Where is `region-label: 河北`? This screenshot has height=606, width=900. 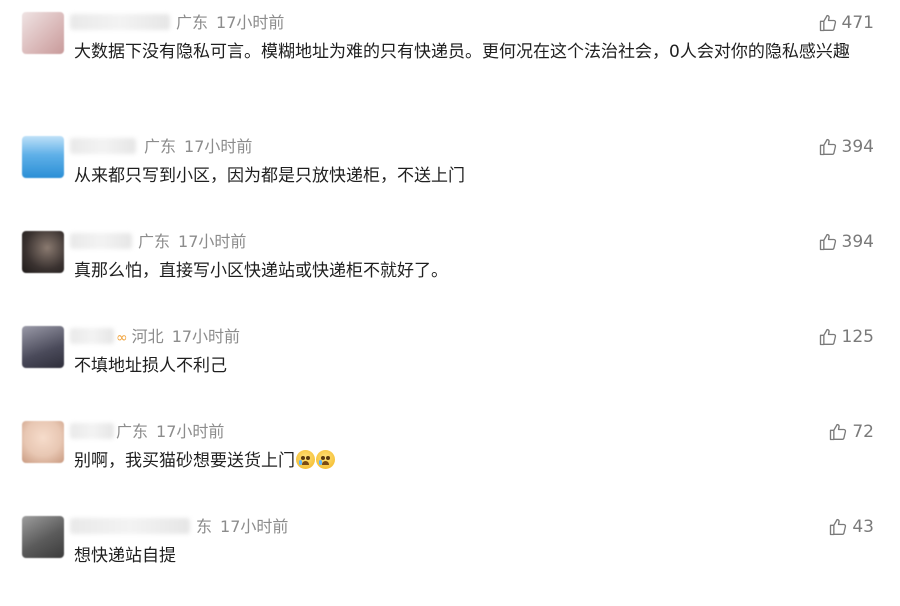 region-label: 河北 is located at coordinates (147, 336).